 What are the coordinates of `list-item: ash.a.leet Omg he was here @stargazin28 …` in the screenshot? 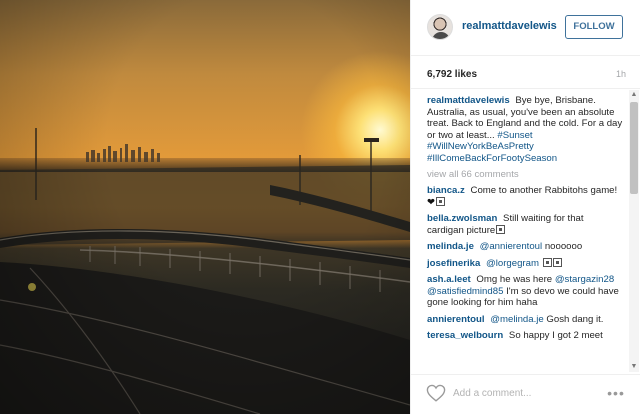 It's located at (525, 291).